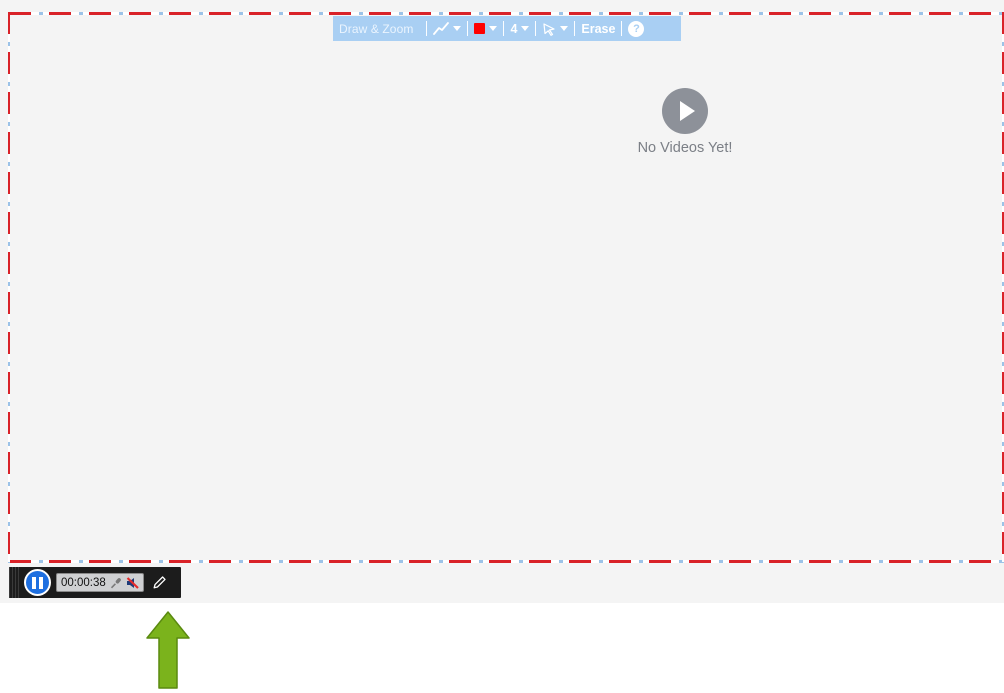 The width and height of the screenshot is (1004, 693). What do you see at coordinates (37, 582) in the screenshot?
I see `pause-button` at bounding box center [37, 582].